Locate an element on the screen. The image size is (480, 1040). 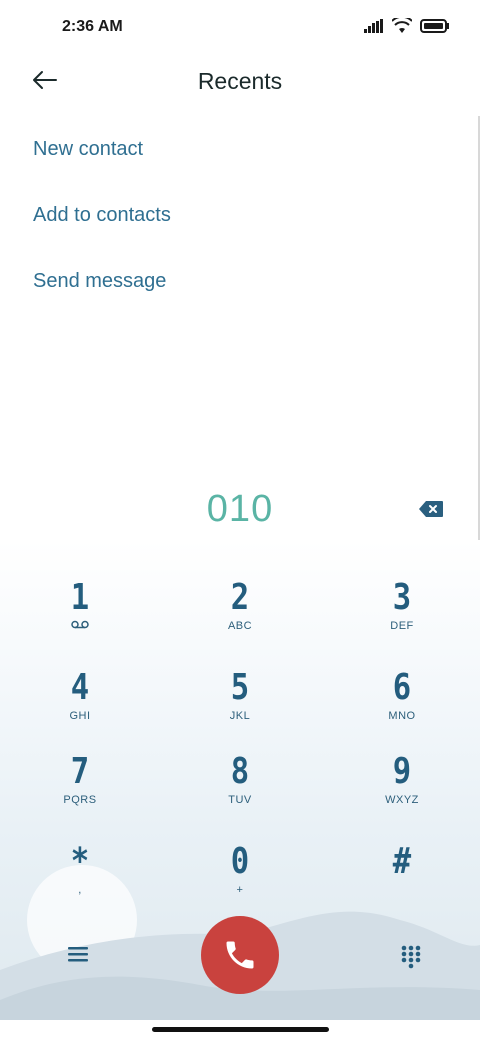
navigation-bar is located at coordinates (240, 1030).